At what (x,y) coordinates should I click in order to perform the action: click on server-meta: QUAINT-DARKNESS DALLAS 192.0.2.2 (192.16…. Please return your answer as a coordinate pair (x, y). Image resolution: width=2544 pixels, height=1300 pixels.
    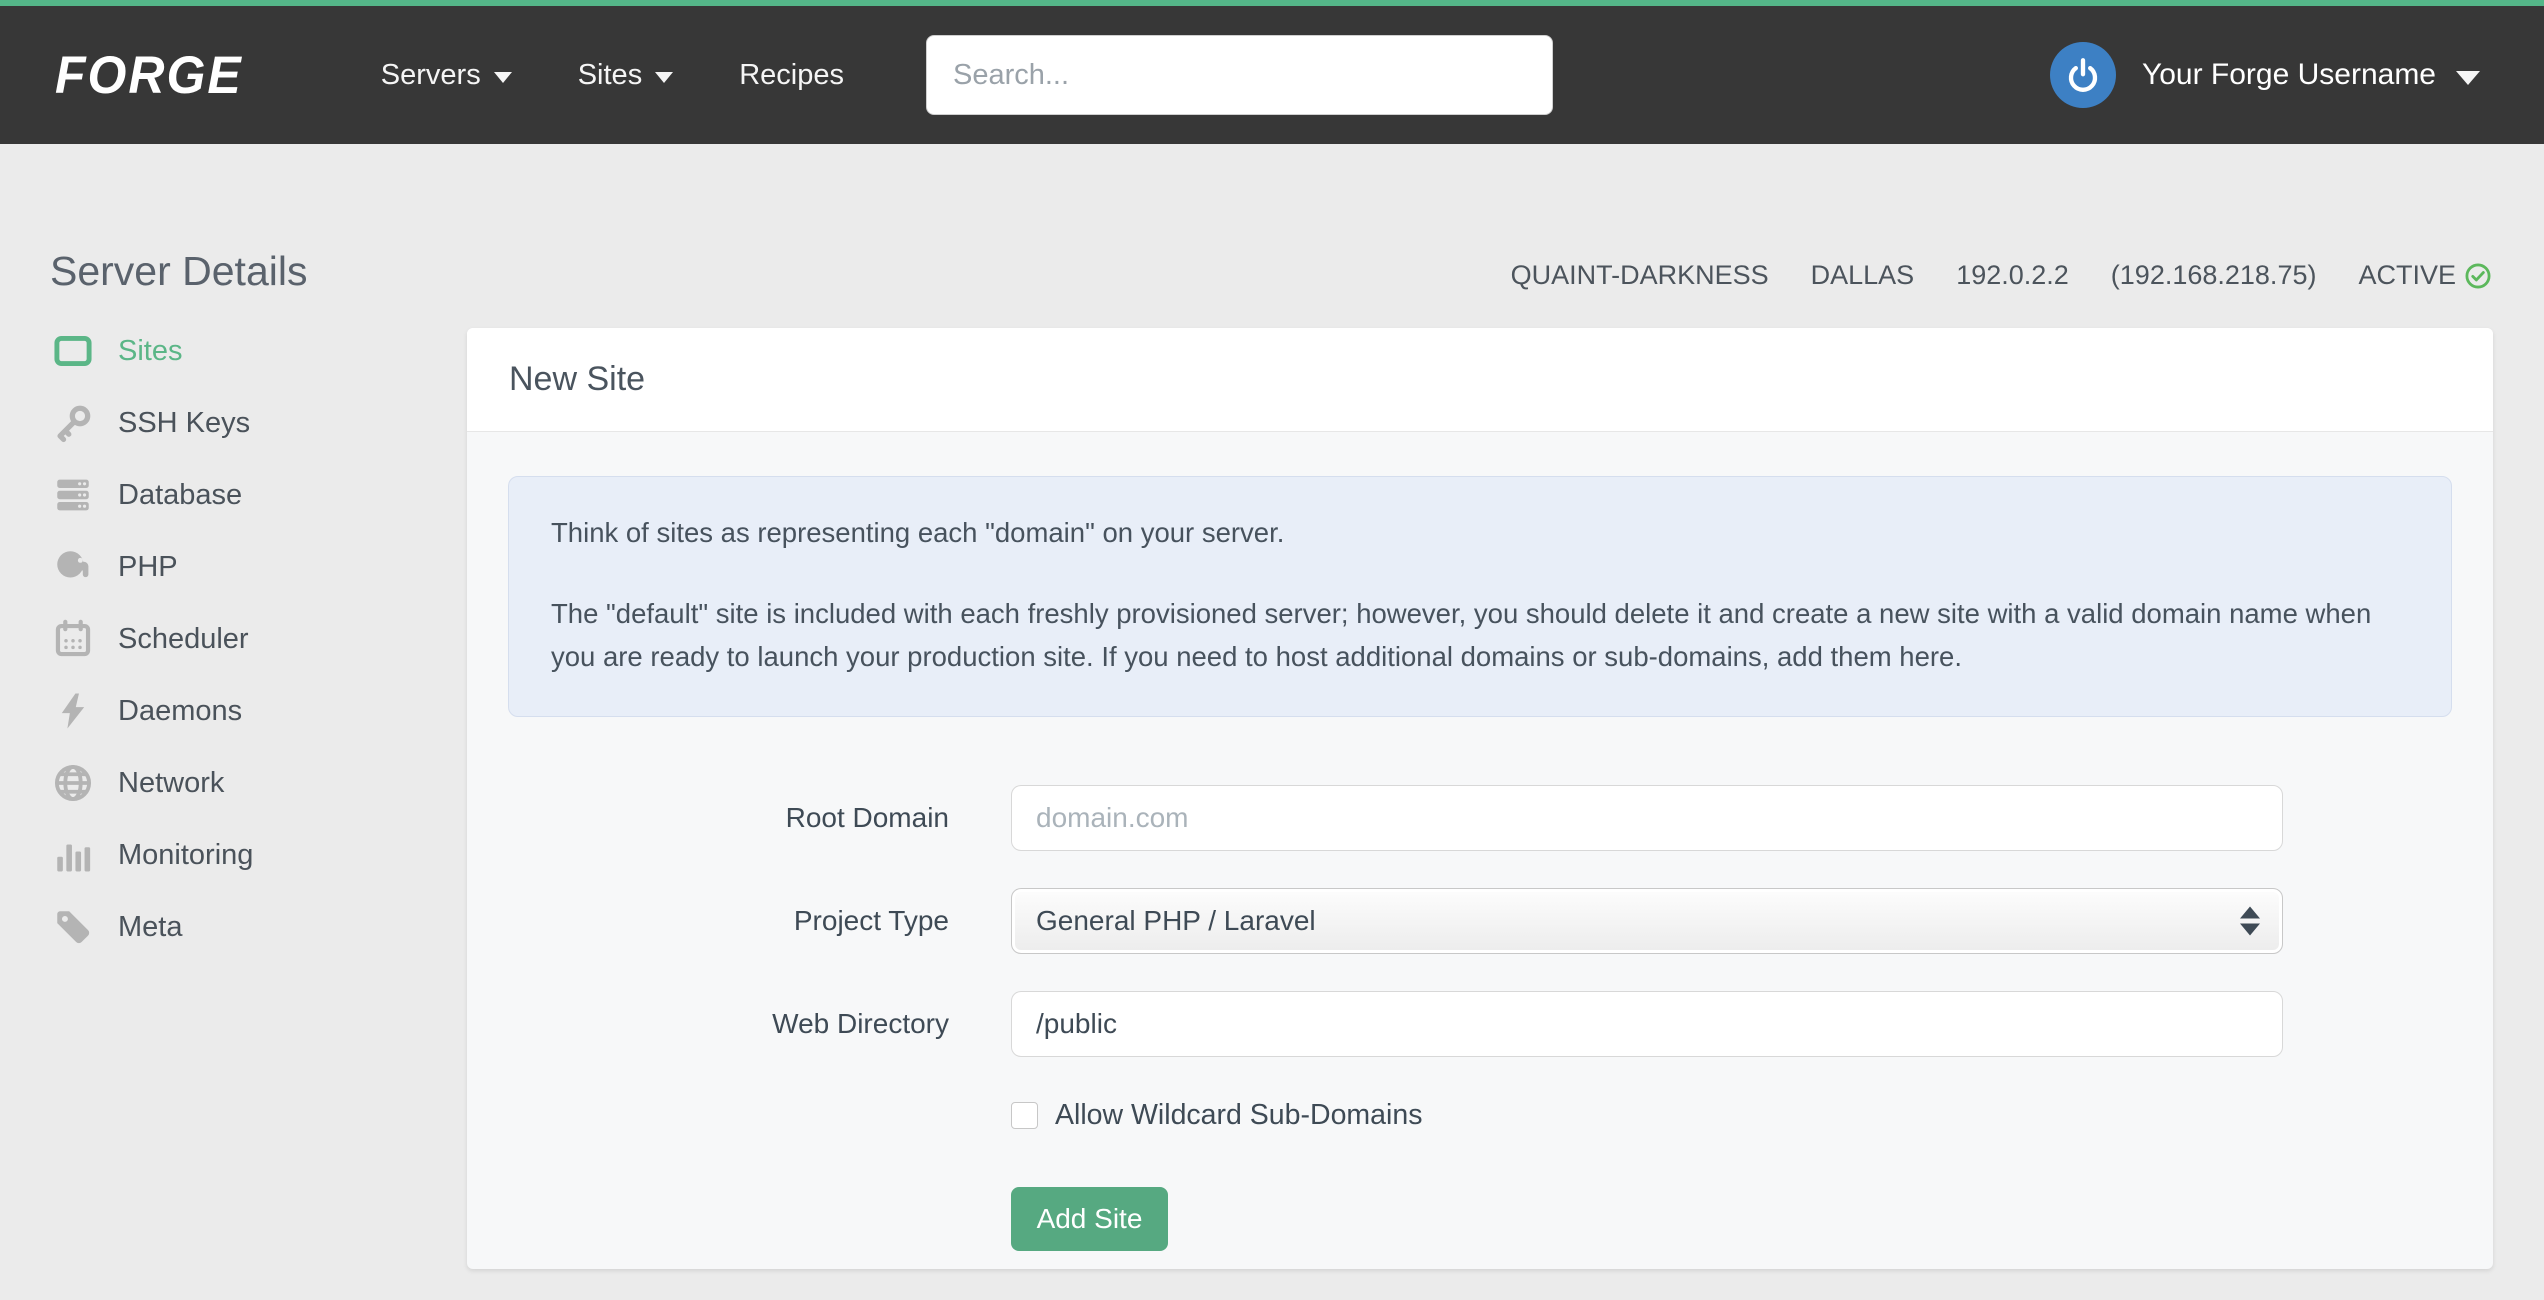
    Looking at the image, I should click on (1980, 275).